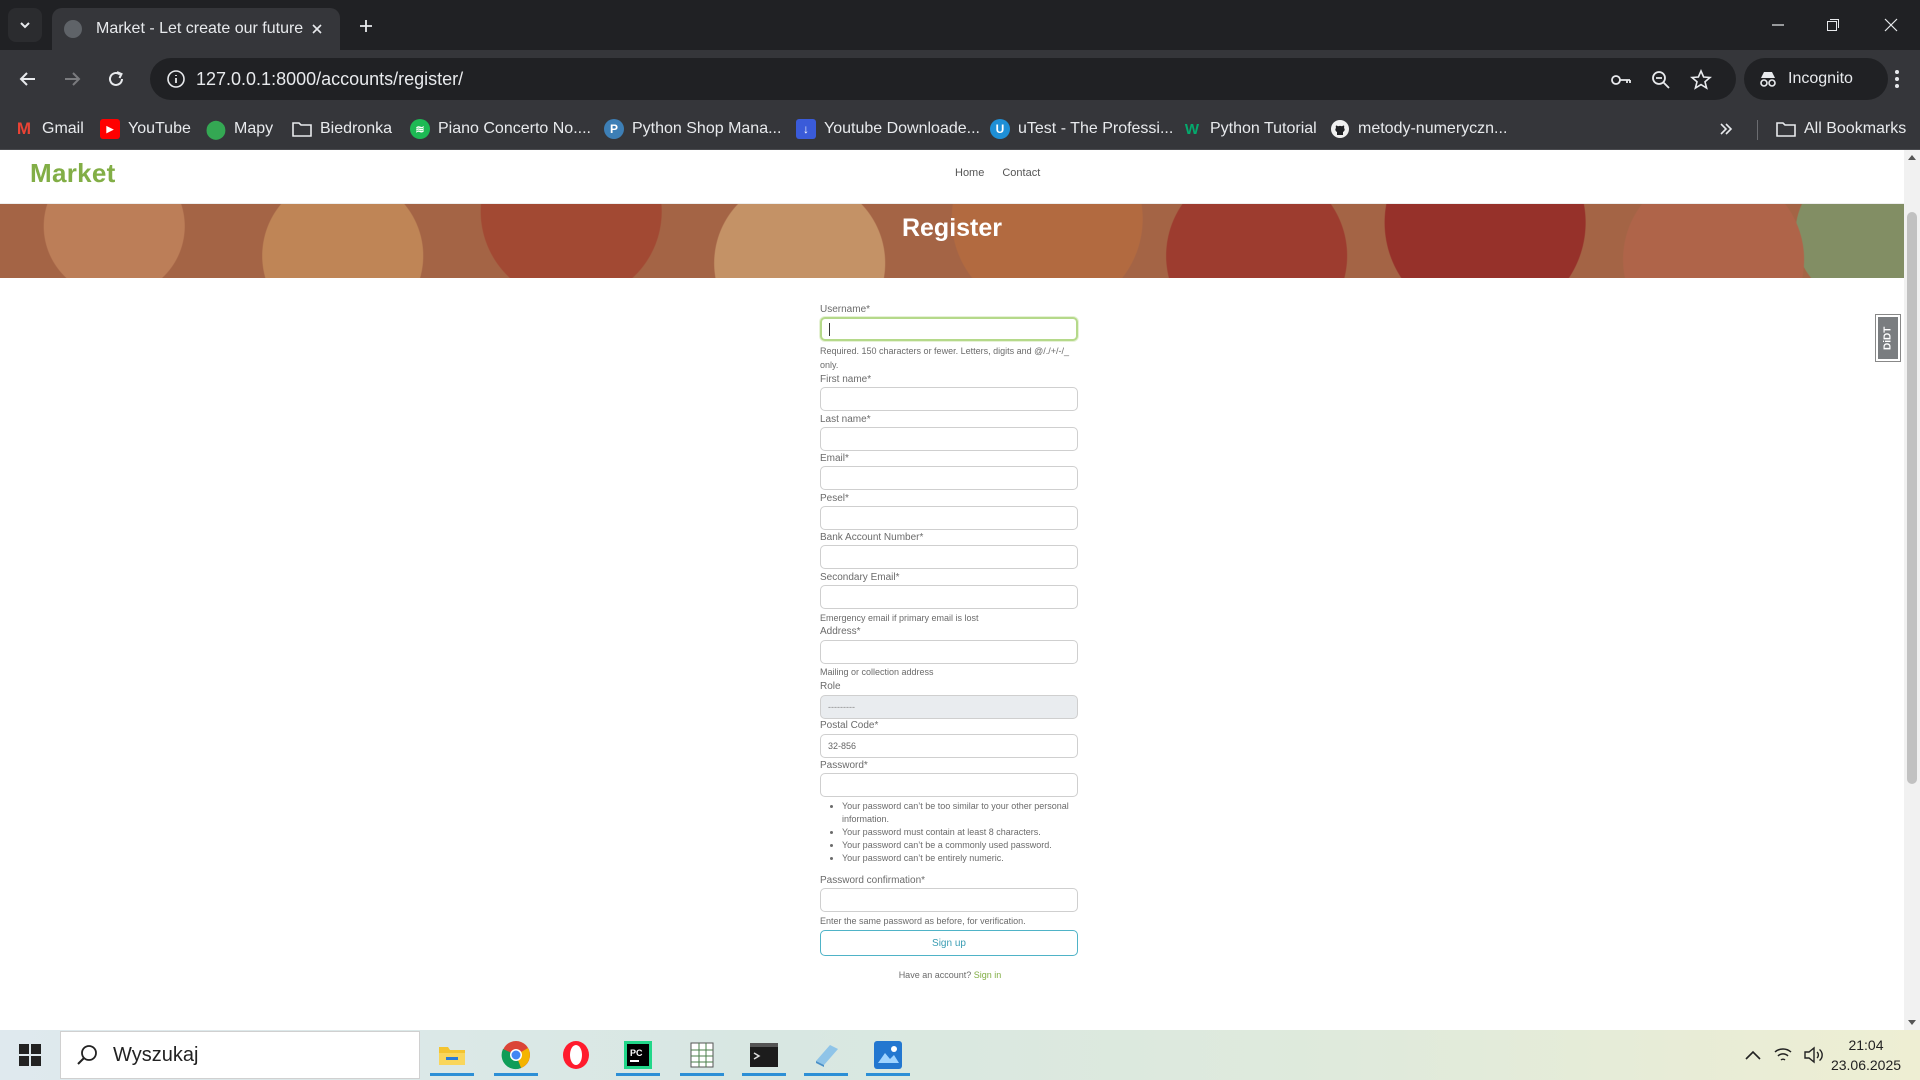  Describe the element at coordinates (1912, 498) in the screenshot. I see `scrollbar-thumb` at that location.